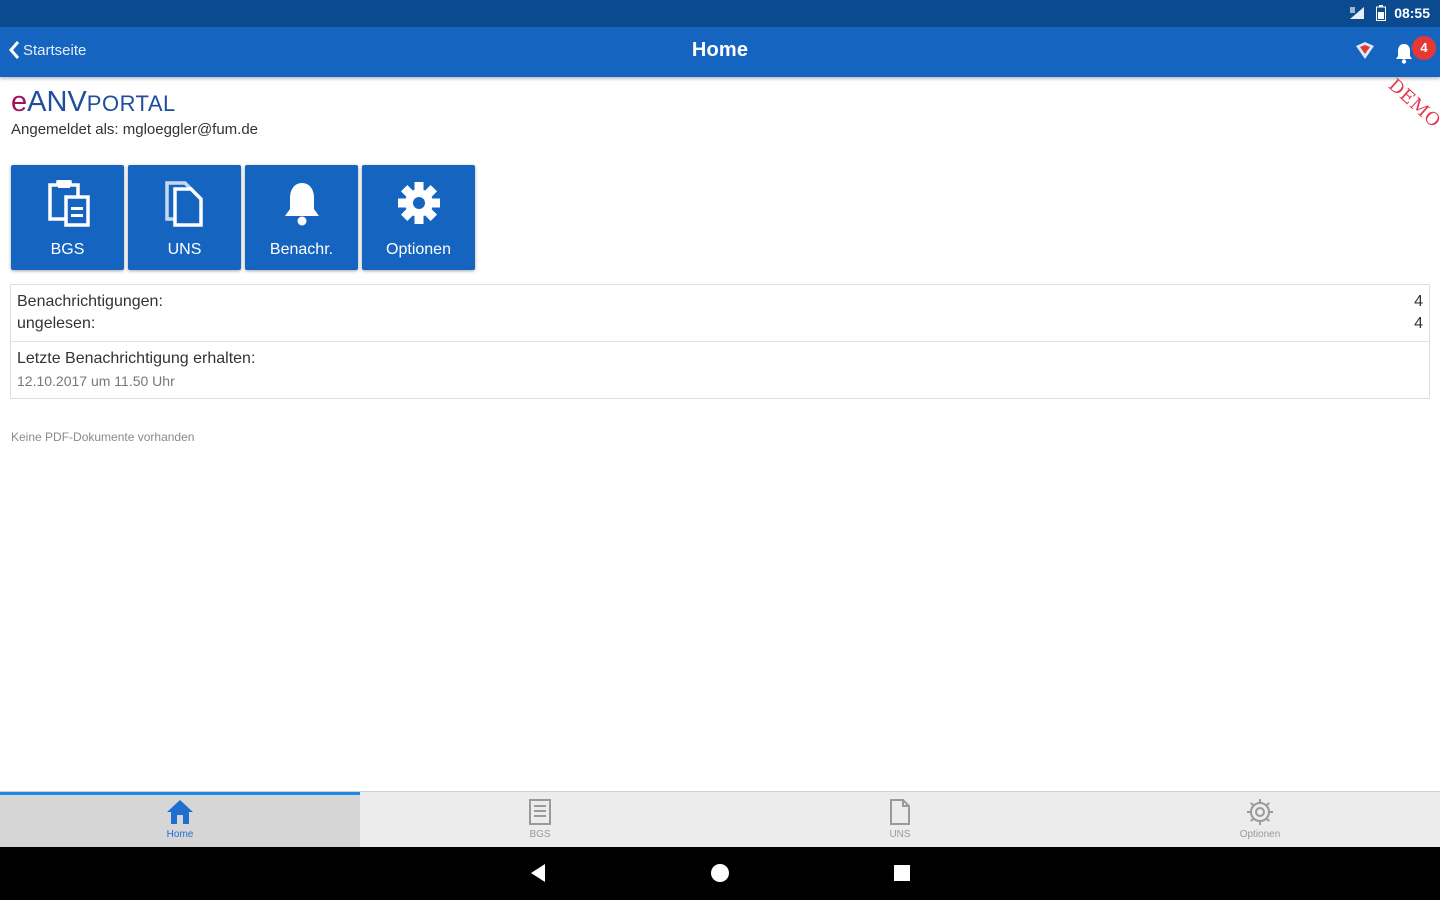 The width and height of the screenshot is (1440, 900). Describe the element at coordinates (135, 129) in the screenshot. I see `logged-in-user-text: Angemeldet als: mgloeggler@fum.de` at that location.